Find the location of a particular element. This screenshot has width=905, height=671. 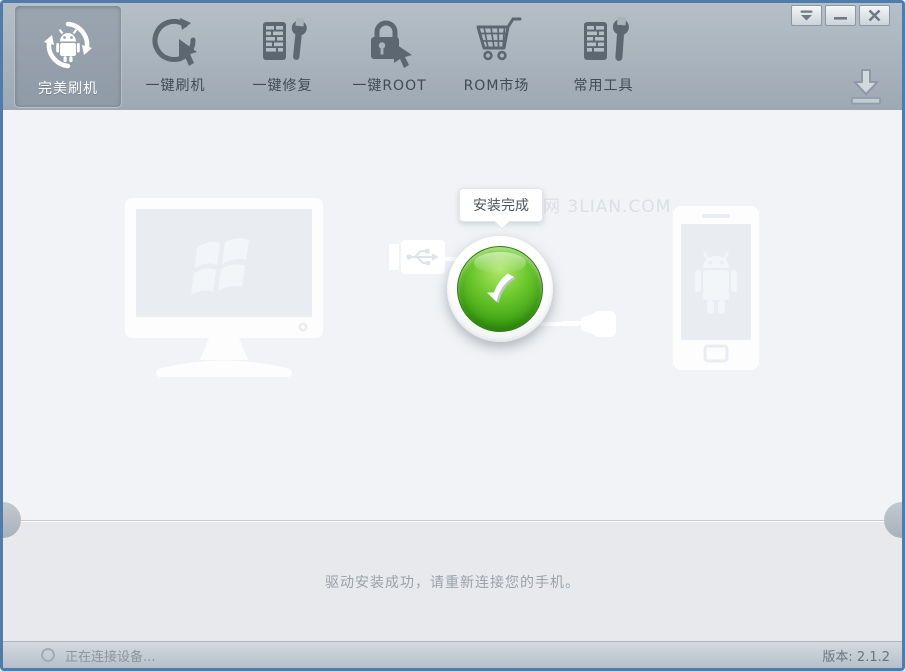

close-button is located at coordinates (874, 15).